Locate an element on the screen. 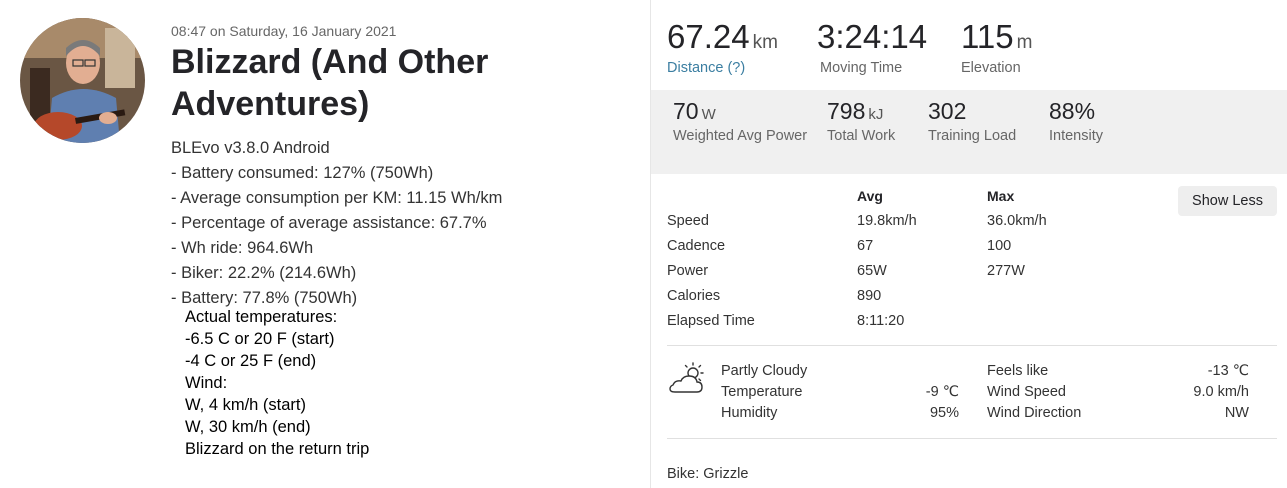  elevation-label: Elevation is located at coordinates (991, 68).